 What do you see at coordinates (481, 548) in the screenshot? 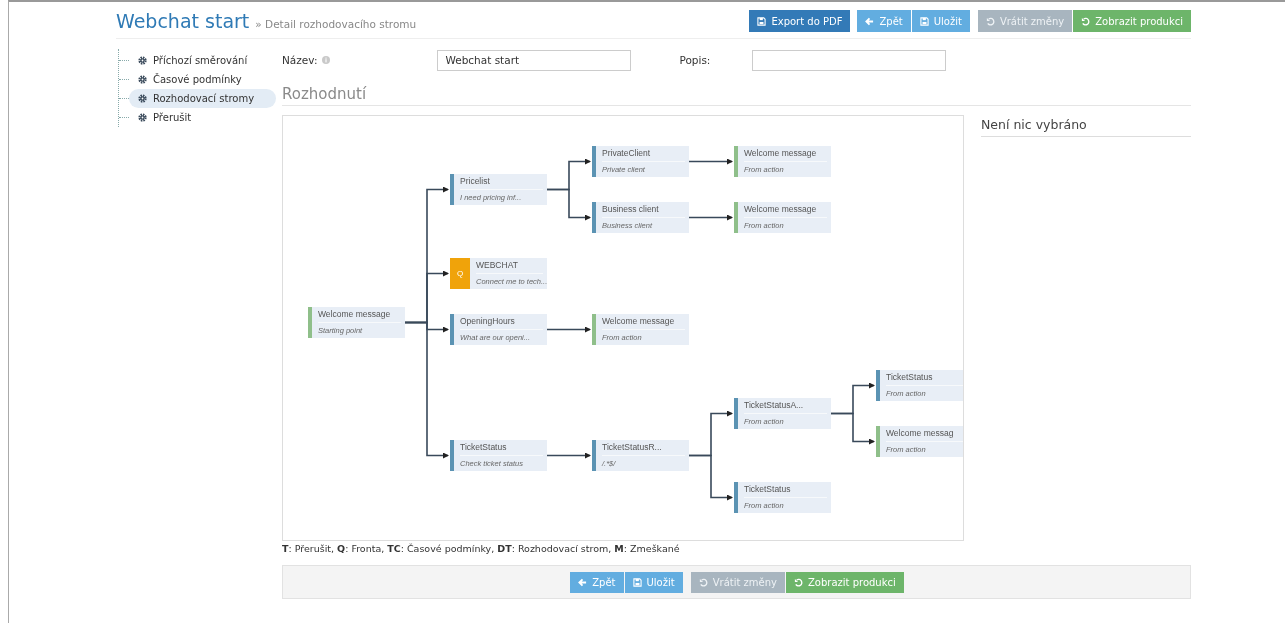
I see `legend-text: T: Přerušit, Q: Fronta, TC: Časové podmínky, DT: Rozhodovací strom, M: Zmeškané` at bounding box center [481, 548].